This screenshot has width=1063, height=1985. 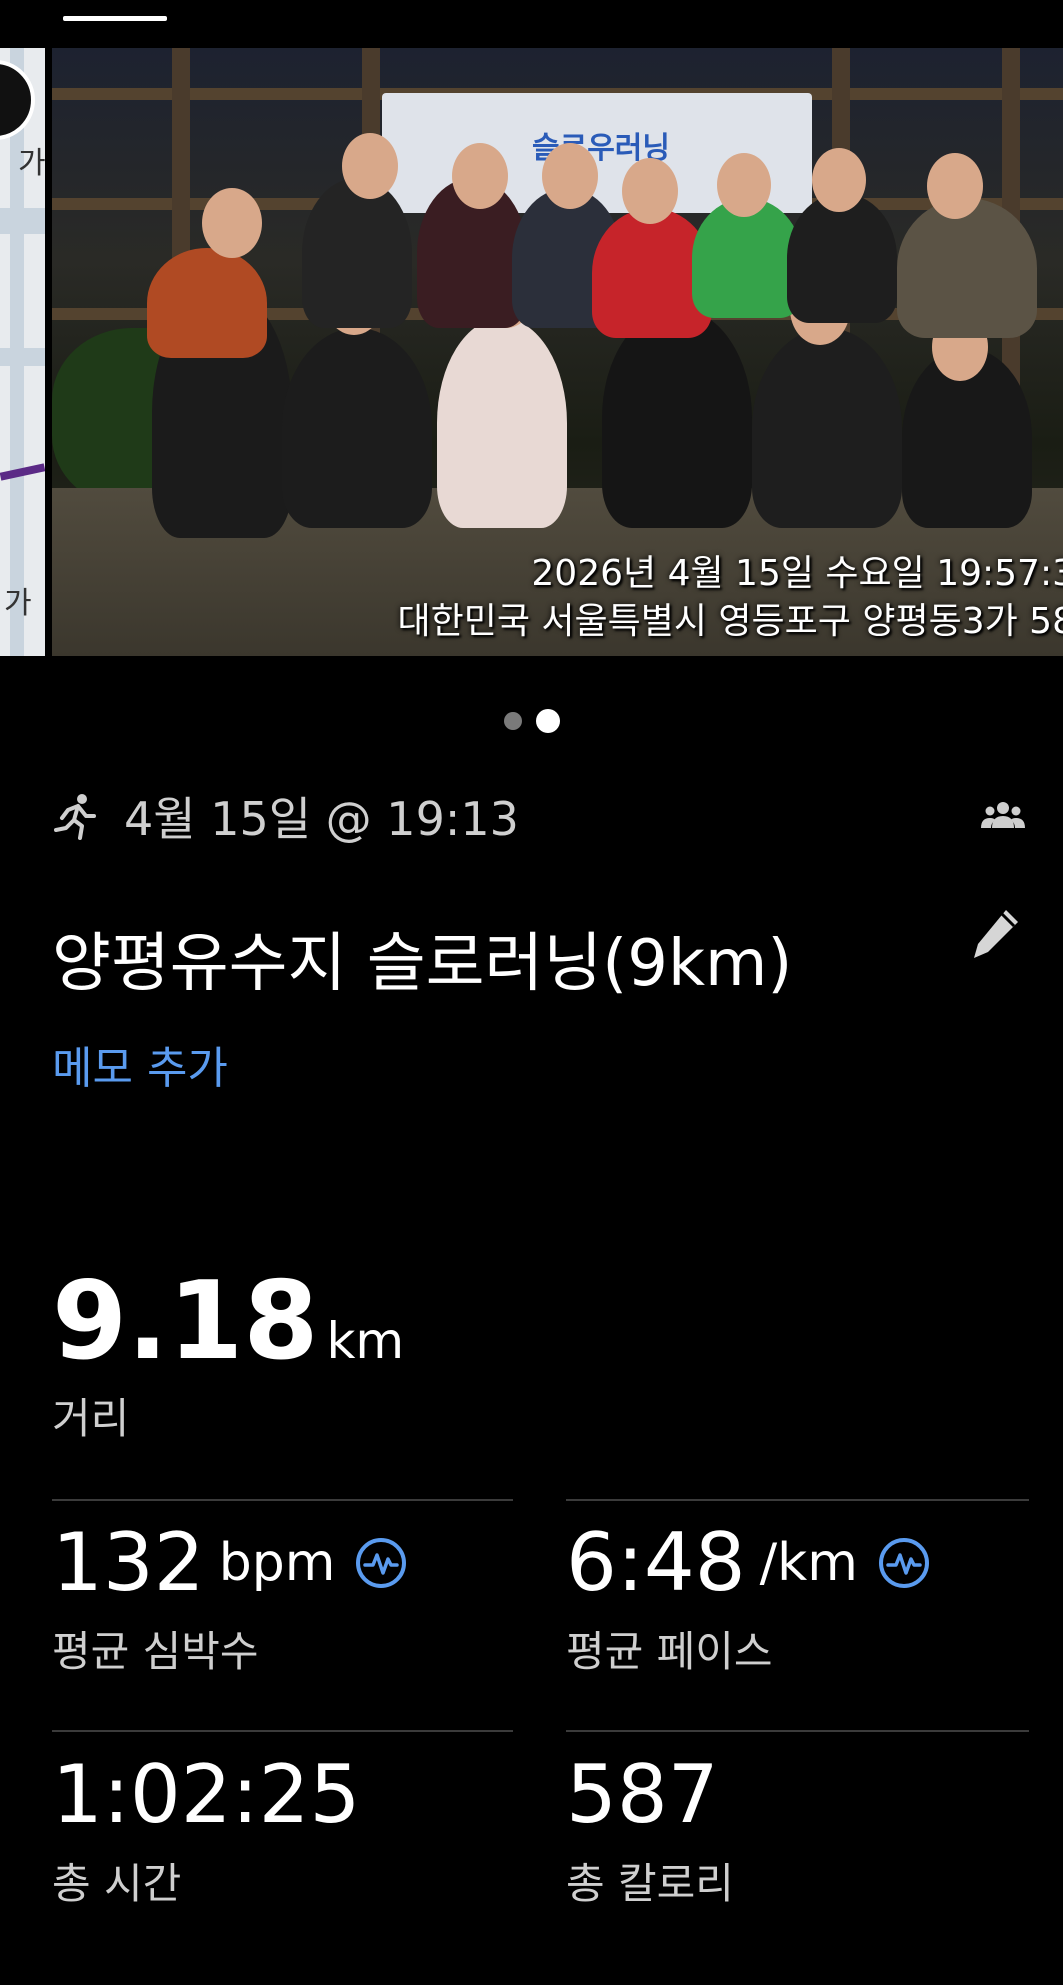 What do you see at coordinates (656, 1562) in the screenshot?
I see `stat-number: 6:48` at bounding box center [656, 1562].